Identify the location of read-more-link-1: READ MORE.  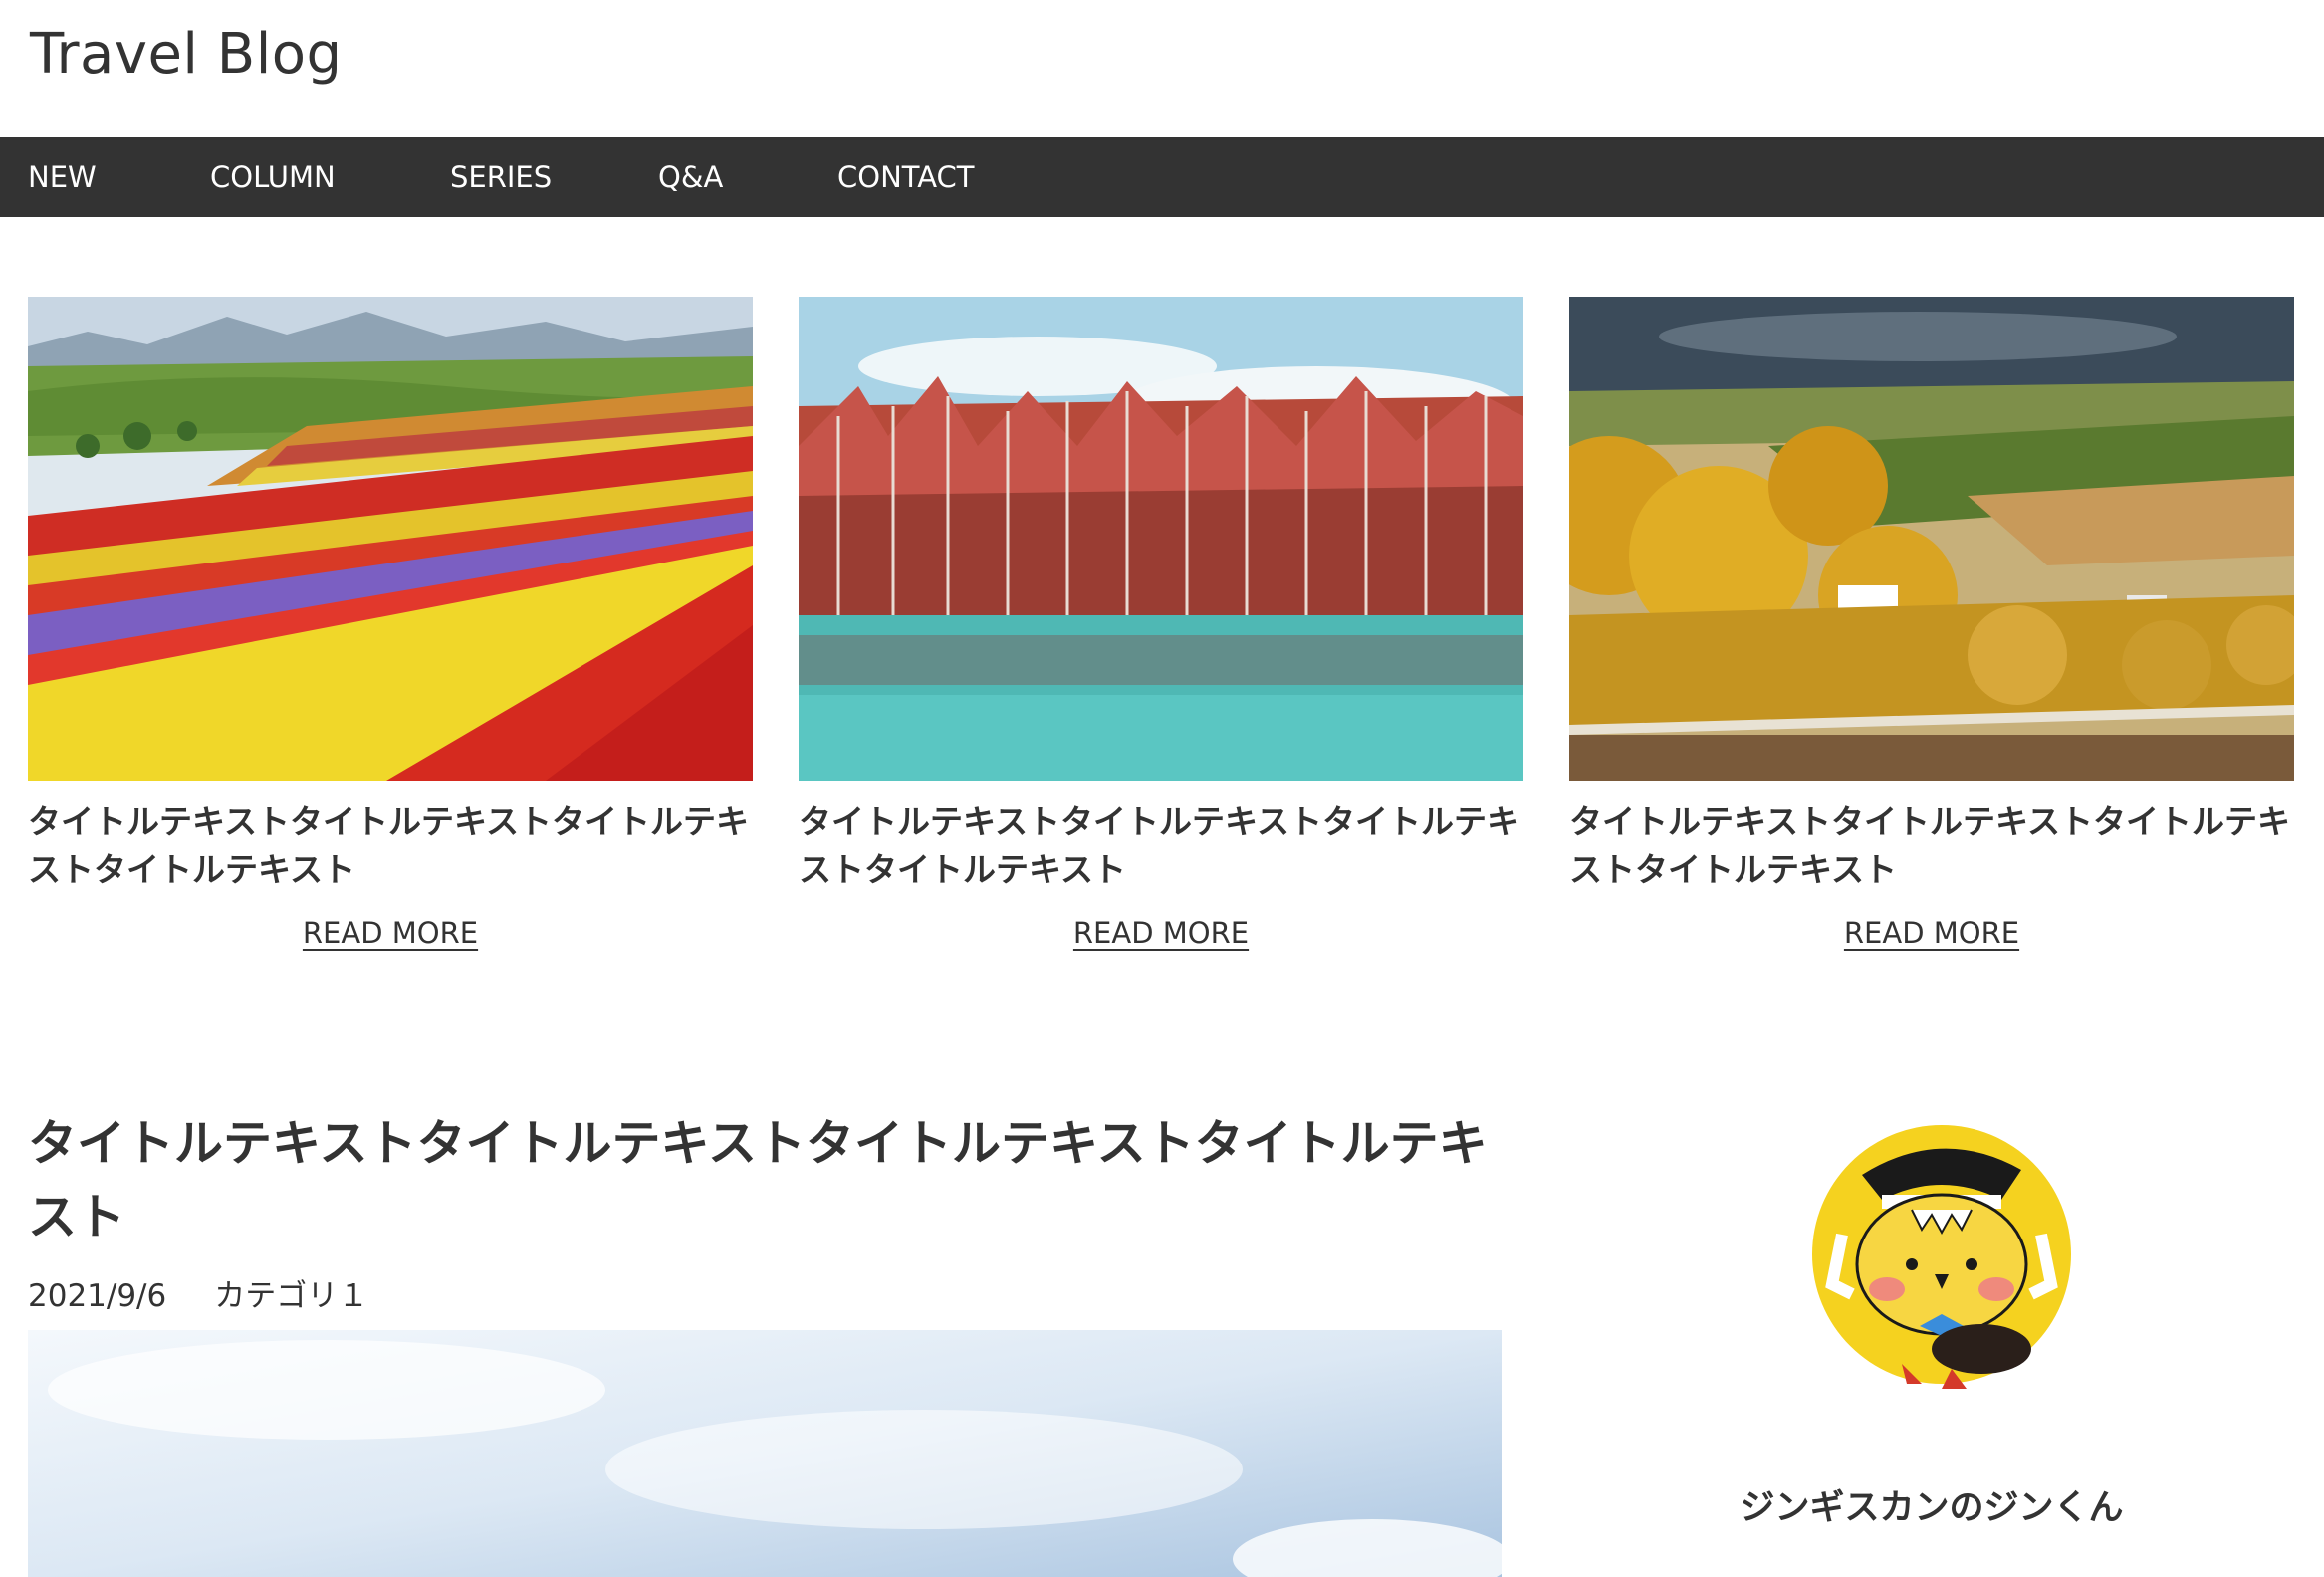
(390, 933).